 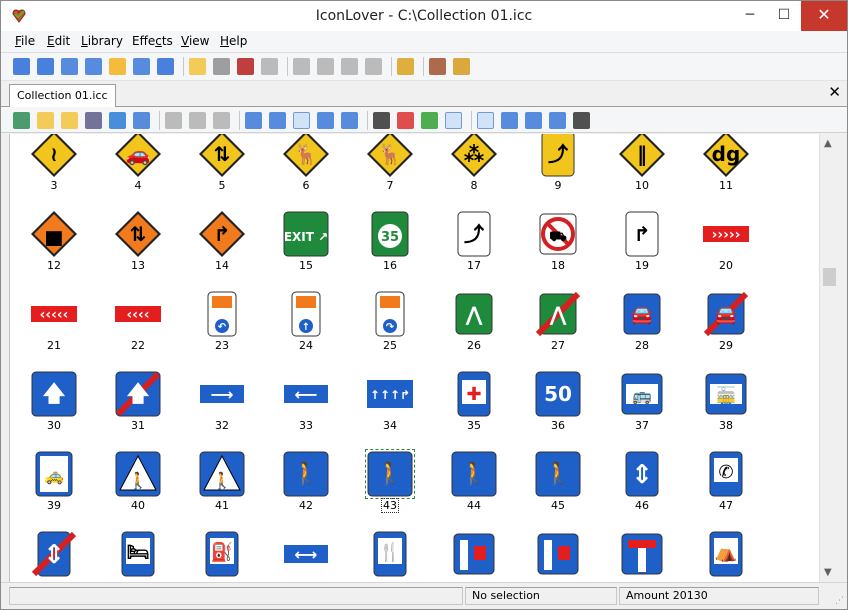 I want to click on zoom-icon, so click(x=533, y=120).